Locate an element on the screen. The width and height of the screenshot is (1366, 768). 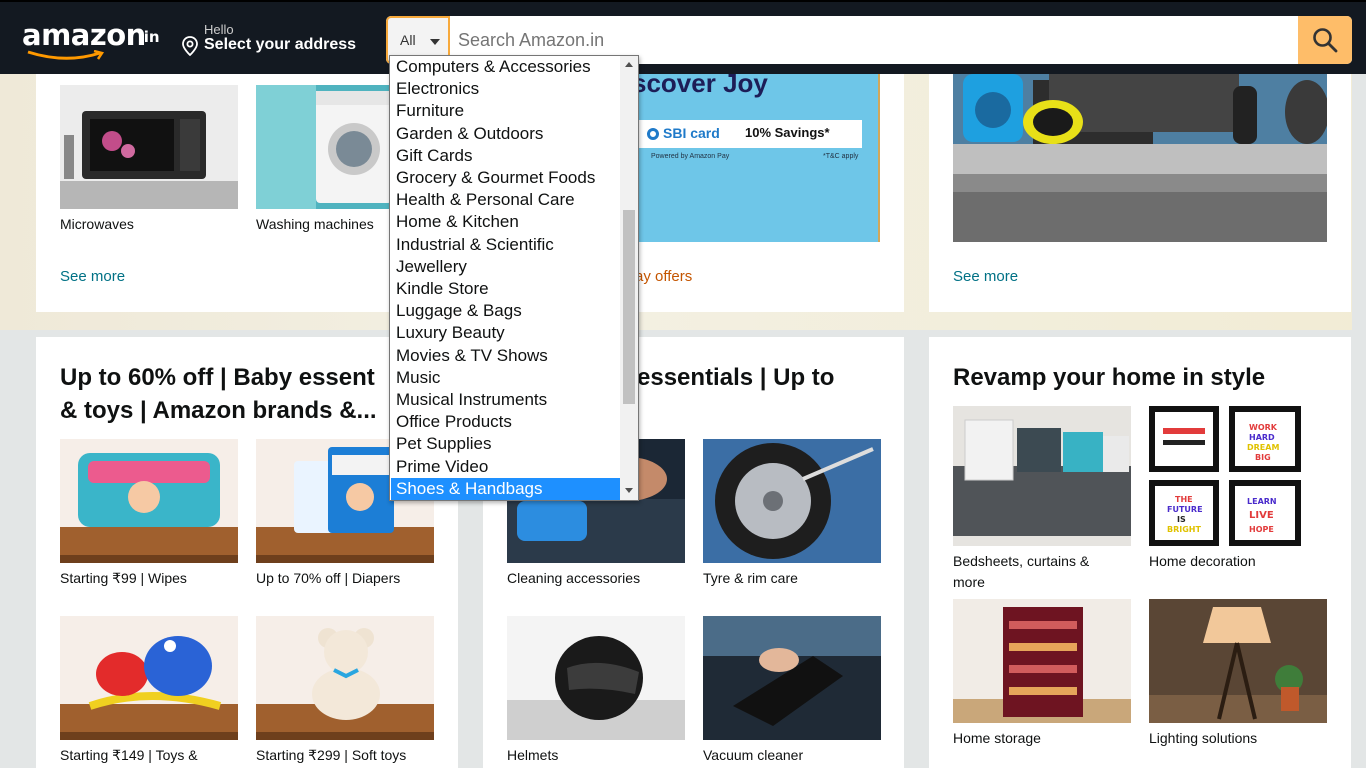
logo-suffix: .in is located at coordinates (149, 37).